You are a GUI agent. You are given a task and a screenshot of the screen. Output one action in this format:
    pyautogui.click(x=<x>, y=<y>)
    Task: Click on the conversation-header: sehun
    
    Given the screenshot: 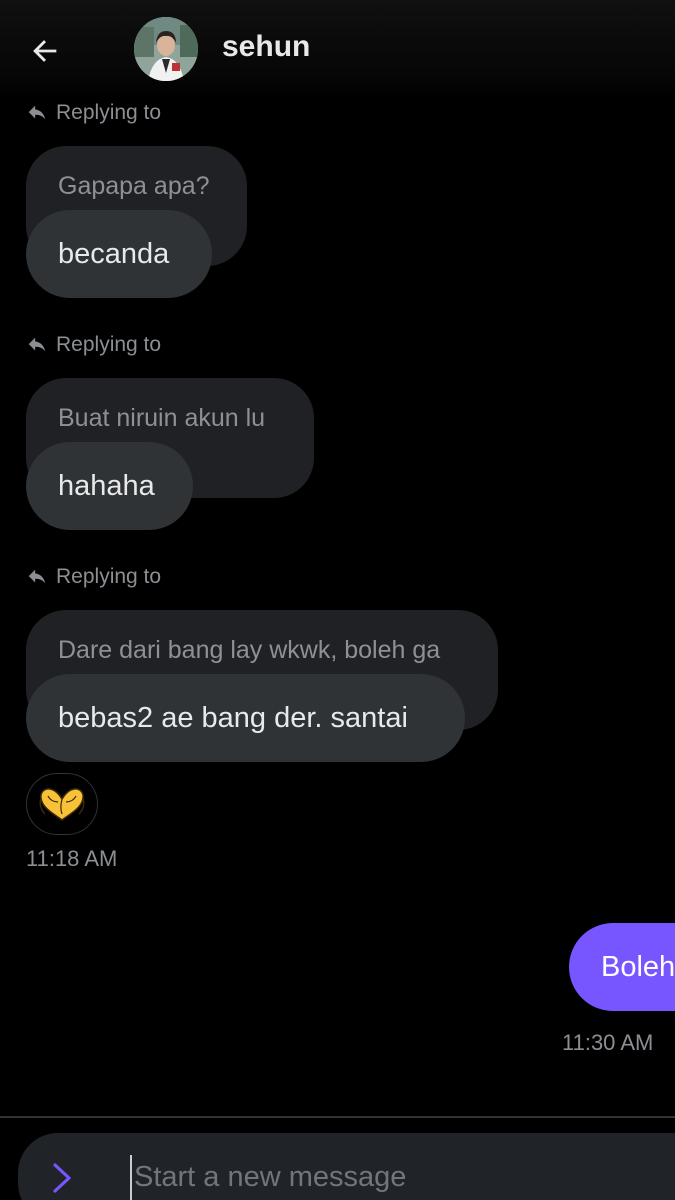 What is the action you would take?
    pyautogui.click(x=337, y=50)
    